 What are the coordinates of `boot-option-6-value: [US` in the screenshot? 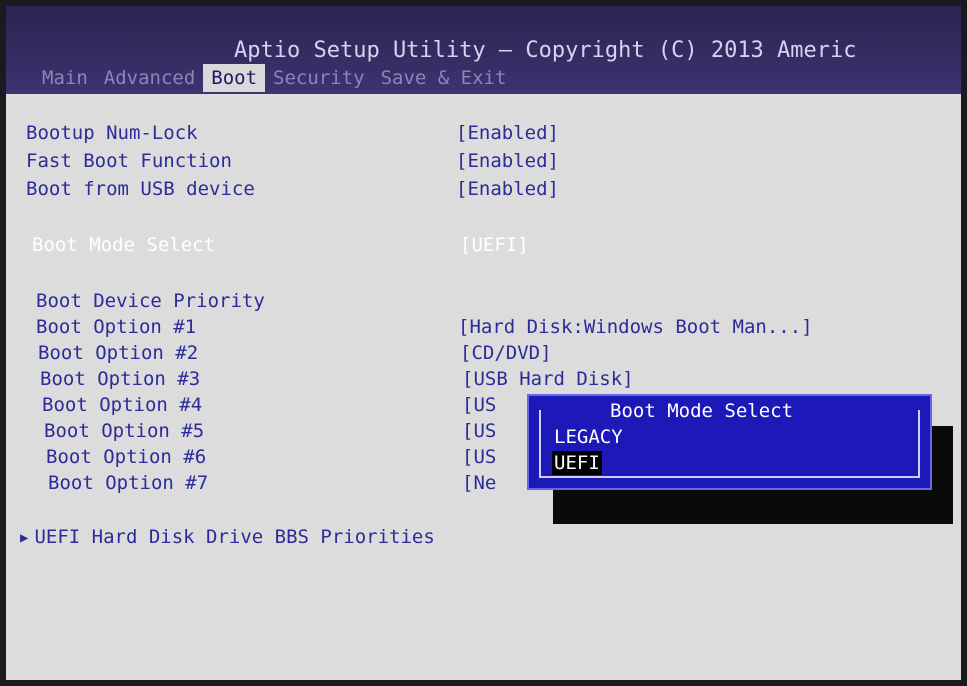 It's located at (479, 457).